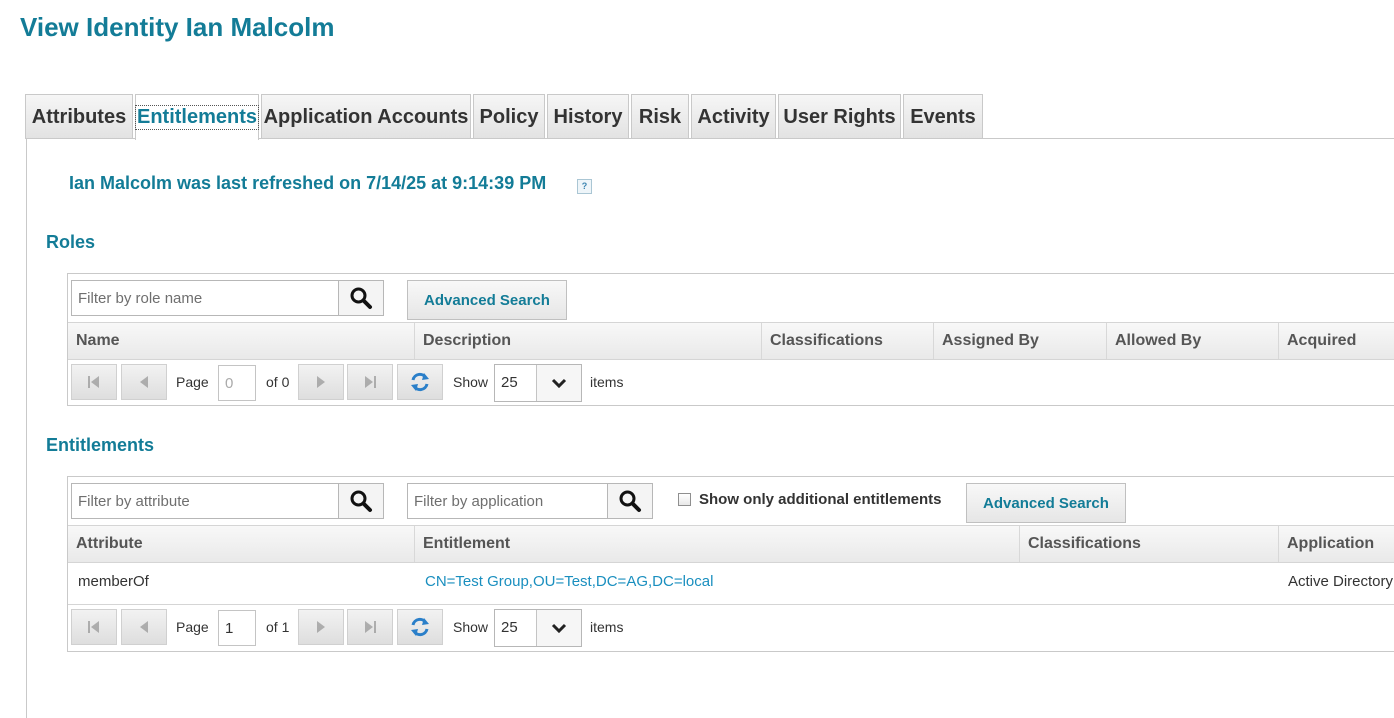 This screenshot has height=718, width=1394. Describe the element at coordinates (278, 382) in the screenshot. I see `page-count-label: of 0` at that location.